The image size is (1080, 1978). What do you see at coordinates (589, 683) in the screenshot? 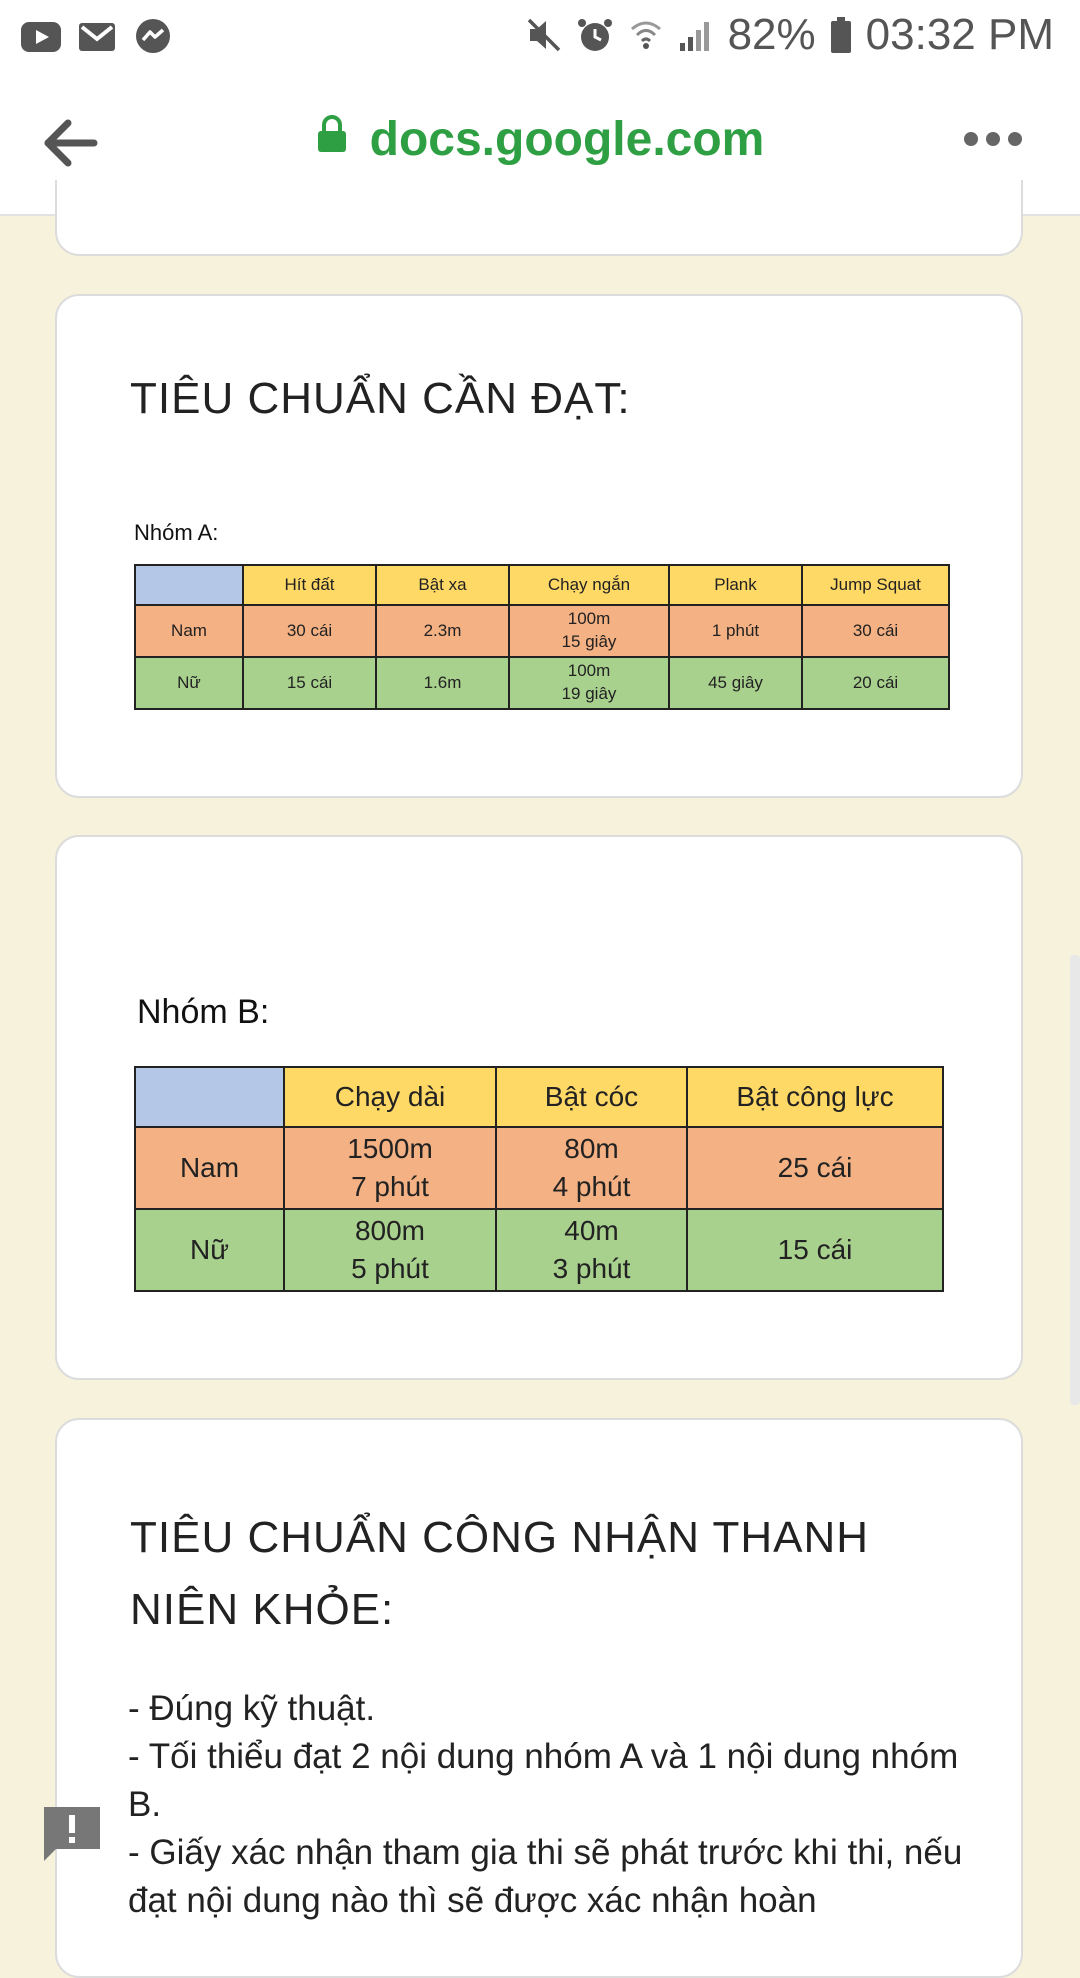
I see `table-cell: 100m 19 giây` at bounding box center [589, 683].